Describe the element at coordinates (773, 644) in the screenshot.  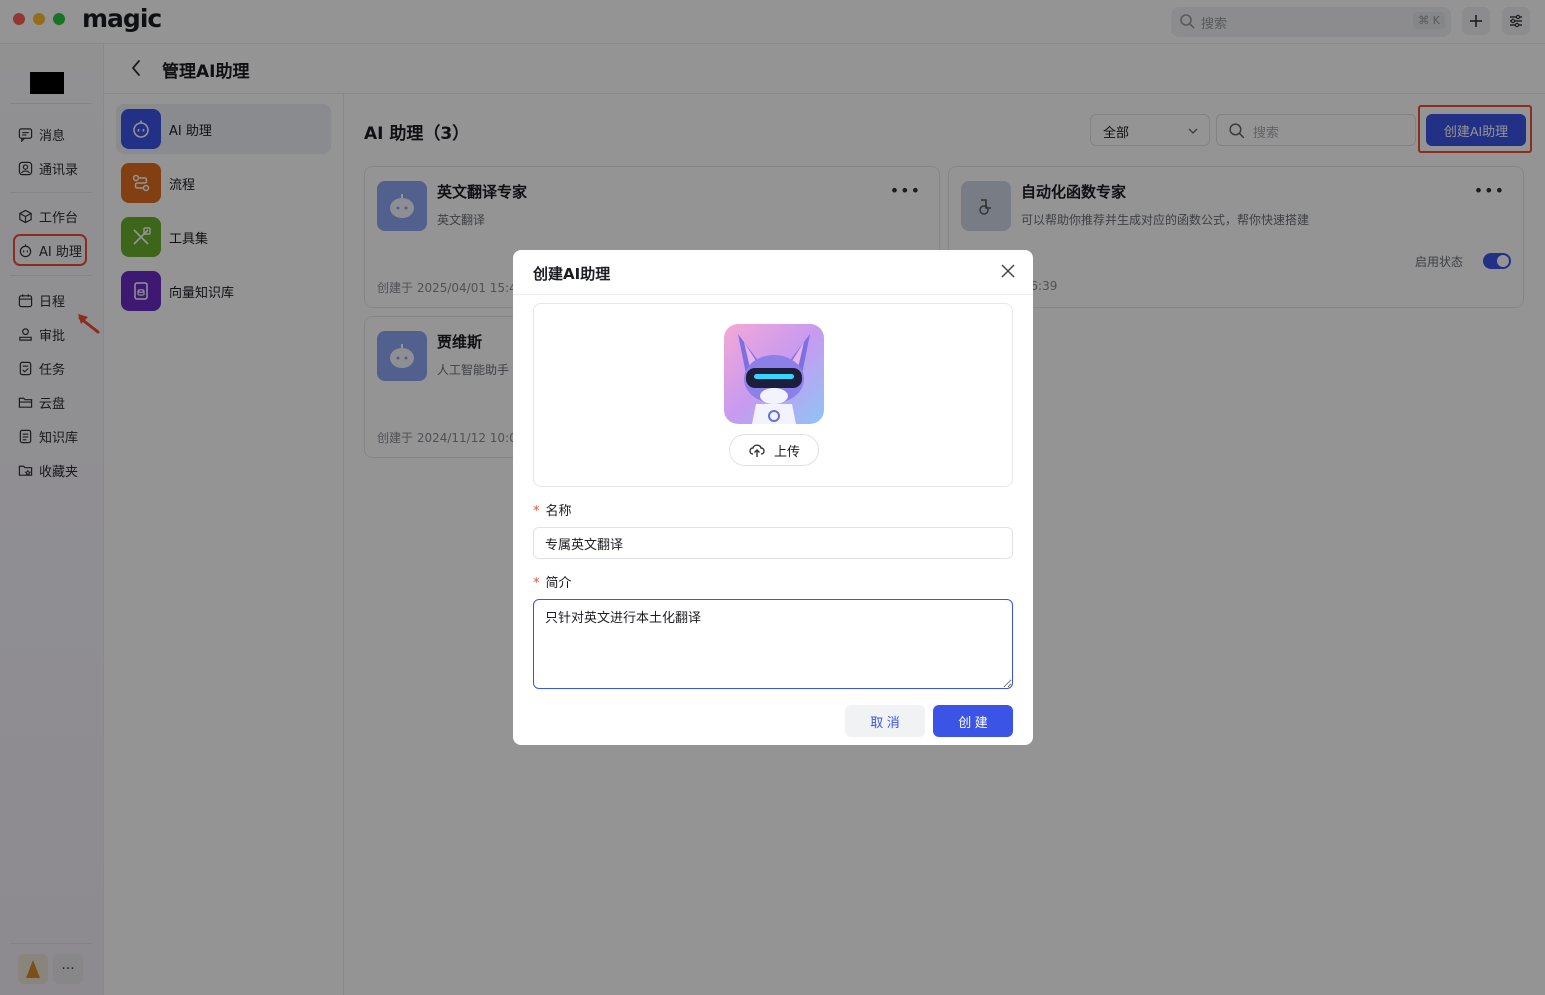
I see `description-textarea: 只针对英文进行本土化翻译` at that location.